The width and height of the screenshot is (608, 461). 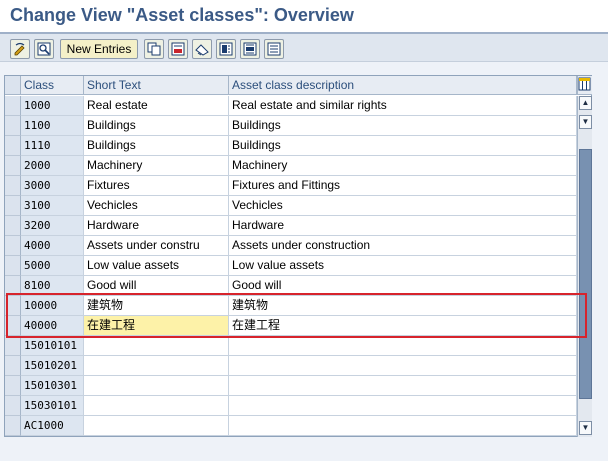 What do you see at coordinates (52, 386) in the screenshot?
I see `class-cell: 15010301` at bounding box center [52, 386].